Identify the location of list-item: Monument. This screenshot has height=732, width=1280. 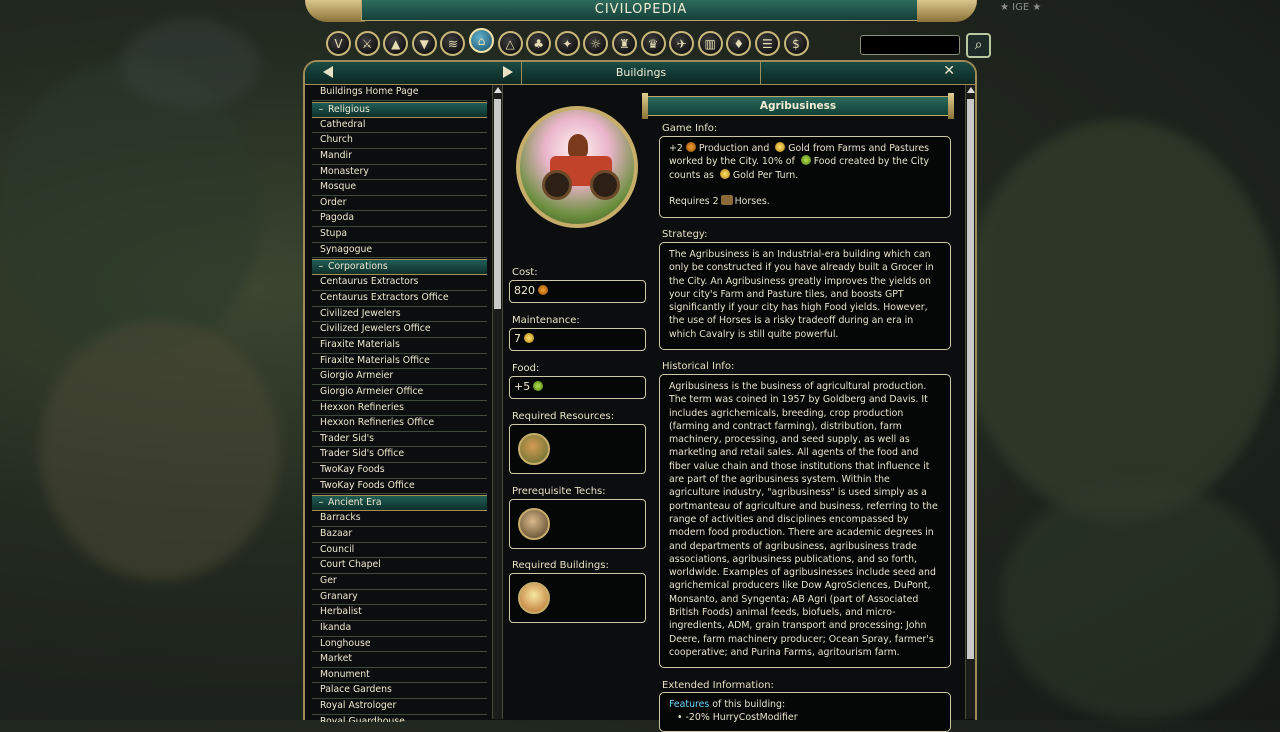
(399, 676).